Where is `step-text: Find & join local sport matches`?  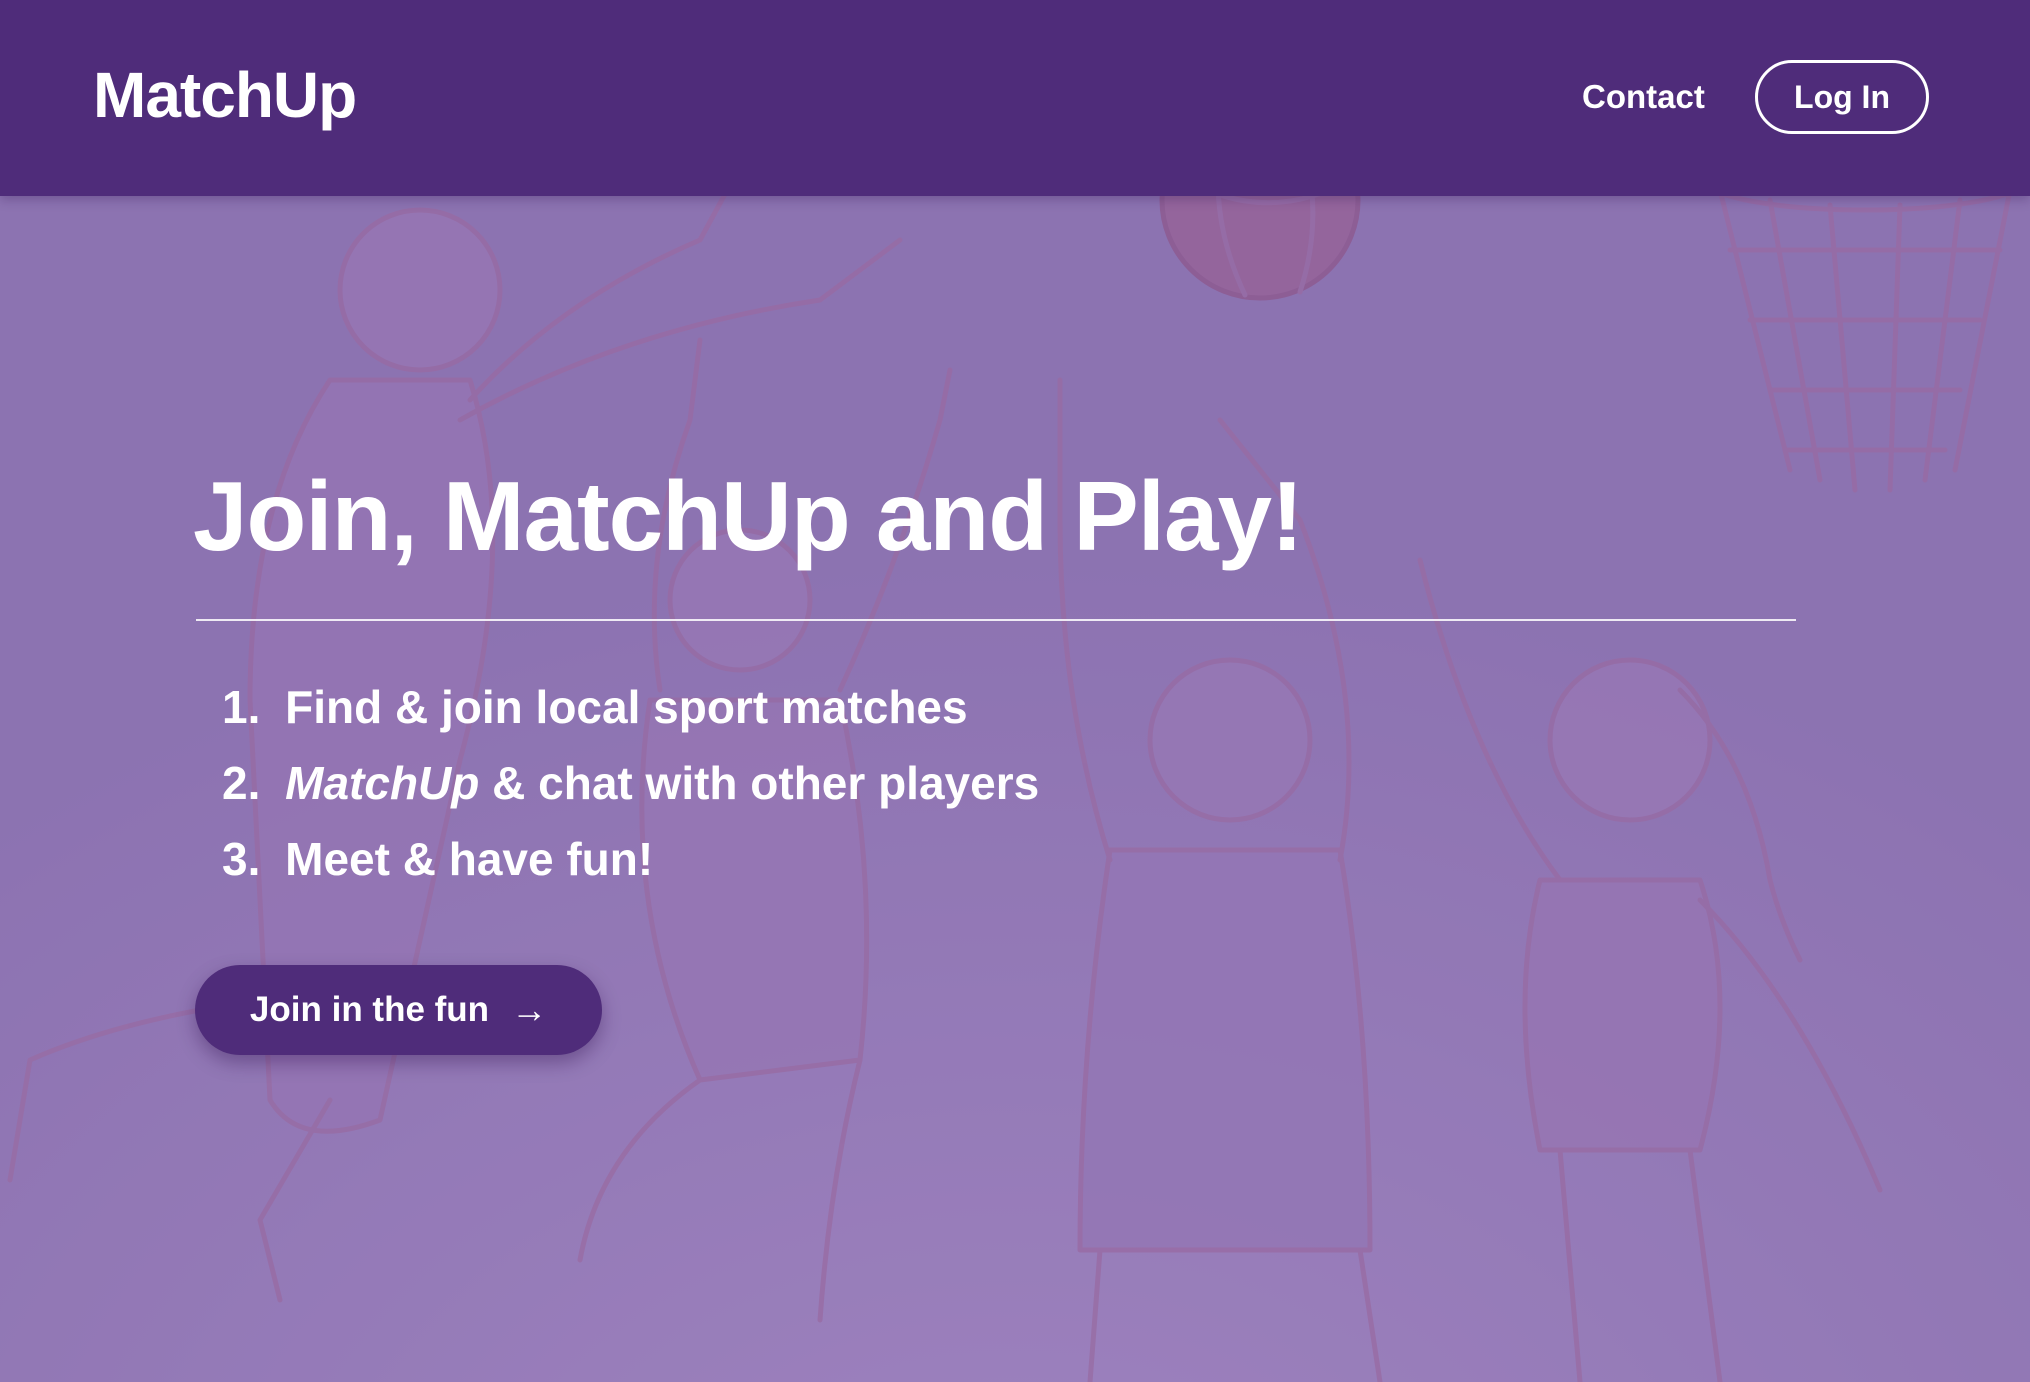 step-text: Find & join local sport matches is located at coordinates (626, 707).